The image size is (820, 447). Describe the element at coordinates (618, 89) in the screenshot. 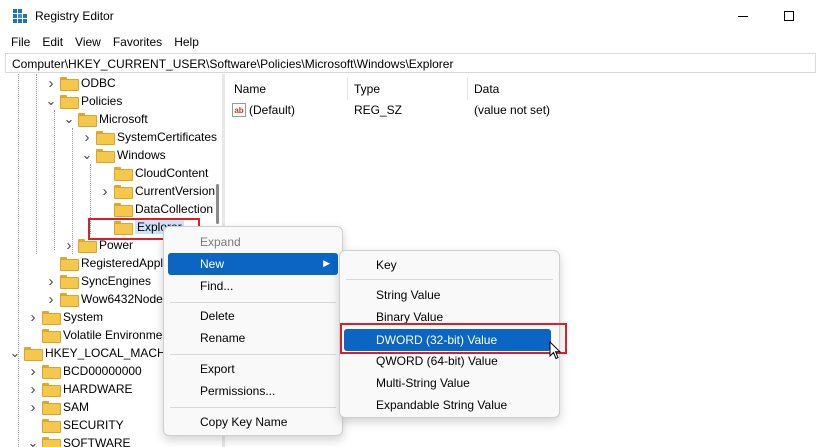

I see `column-header-data: Data` at that location.